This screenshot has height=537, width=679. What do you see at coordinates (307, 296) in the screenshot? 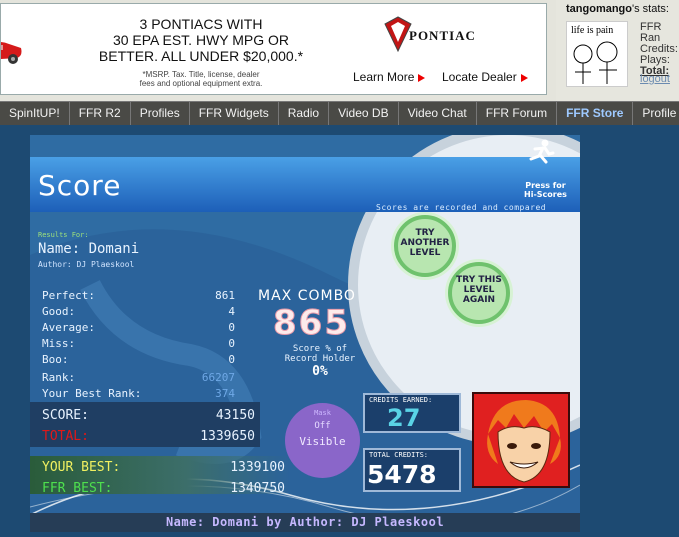
I see `max-combo-label: MAX COMBO` at bounding box center [307, 296].